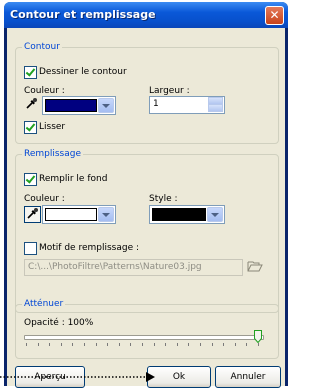  I want to click on pattern-path-field: C:\...\PhotoFiltre\Patterns\Nature03.jpg, so click(133, 267).